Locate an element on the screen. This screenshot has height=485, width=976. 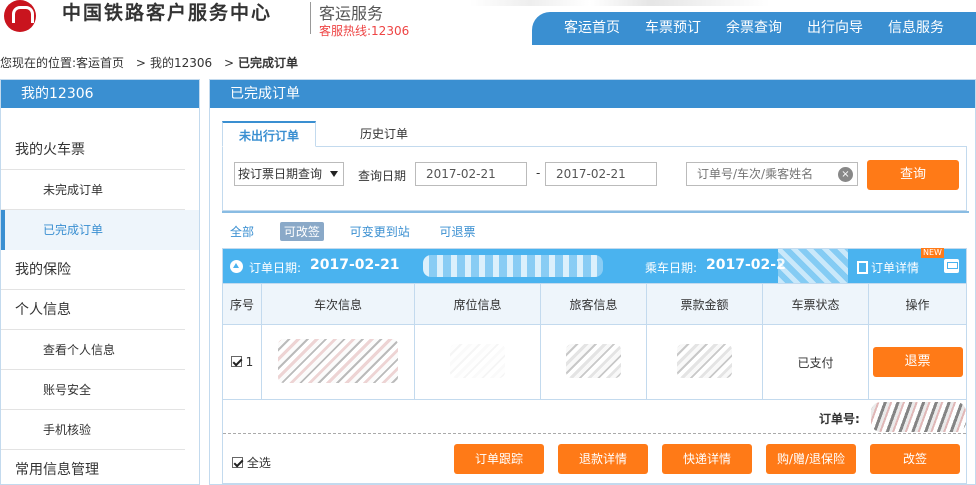
query-mode-select: 按订票日期查询 is located at coordinates (289, 174).